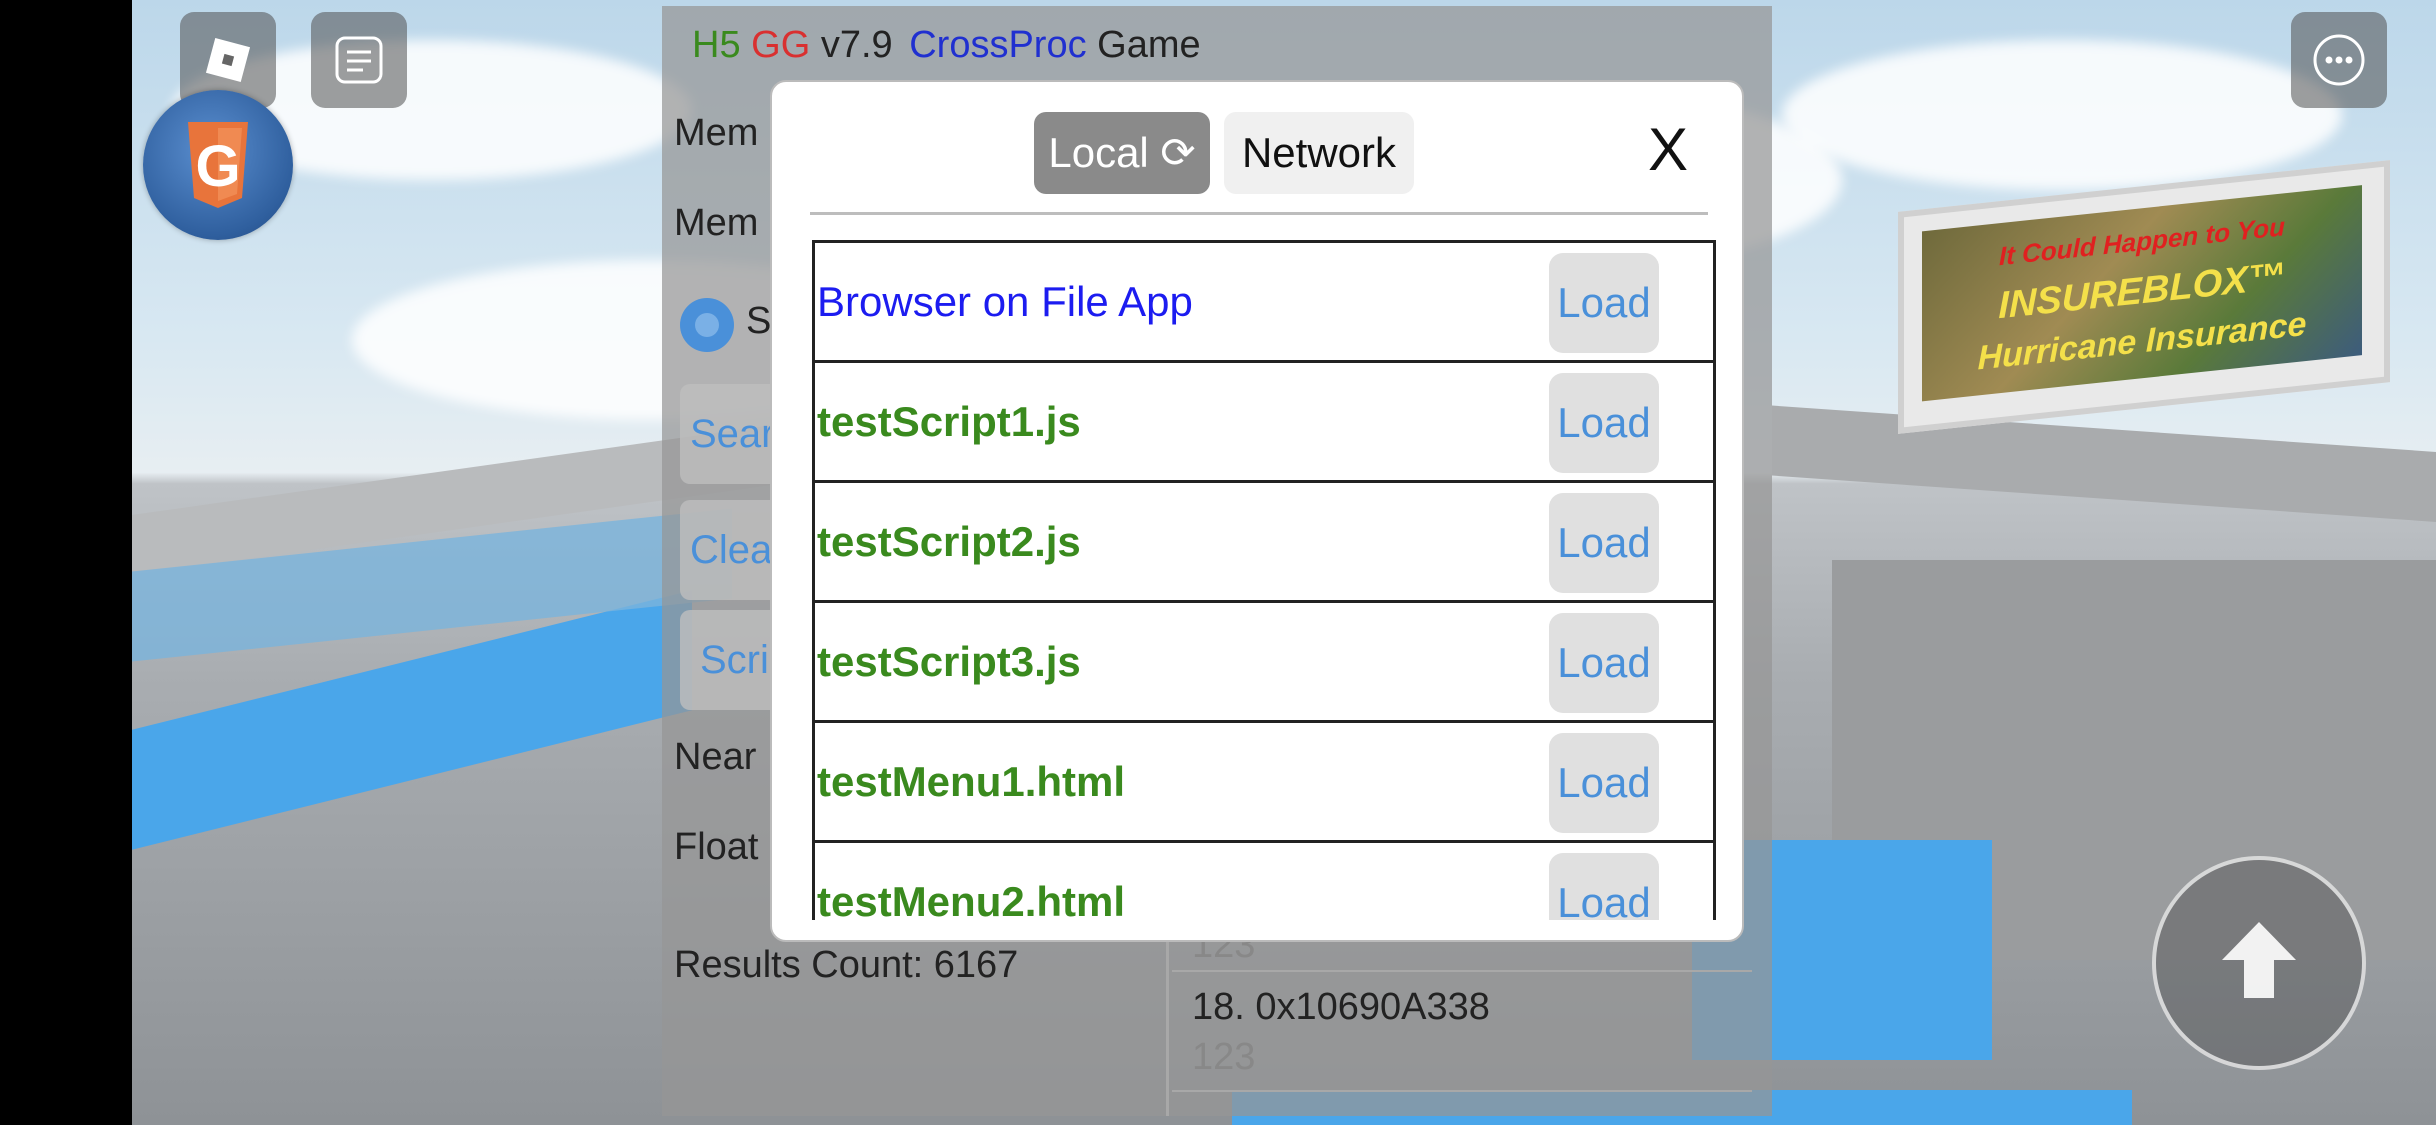  I want to click on tab-local: Local ⟳, so click(1122, 153).